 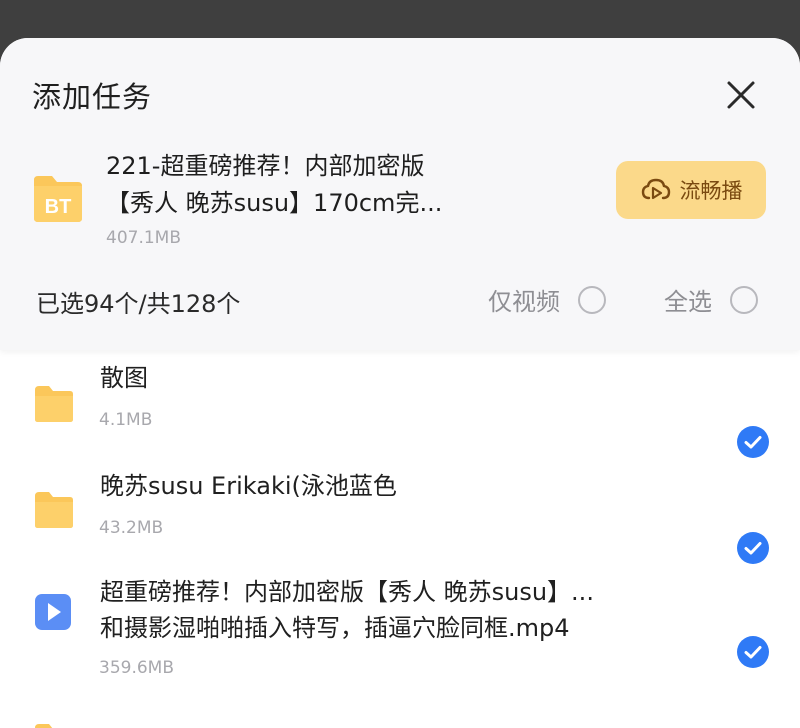 I want to click on video-only-toggle: 仅视频, so click(x=547, y=299).